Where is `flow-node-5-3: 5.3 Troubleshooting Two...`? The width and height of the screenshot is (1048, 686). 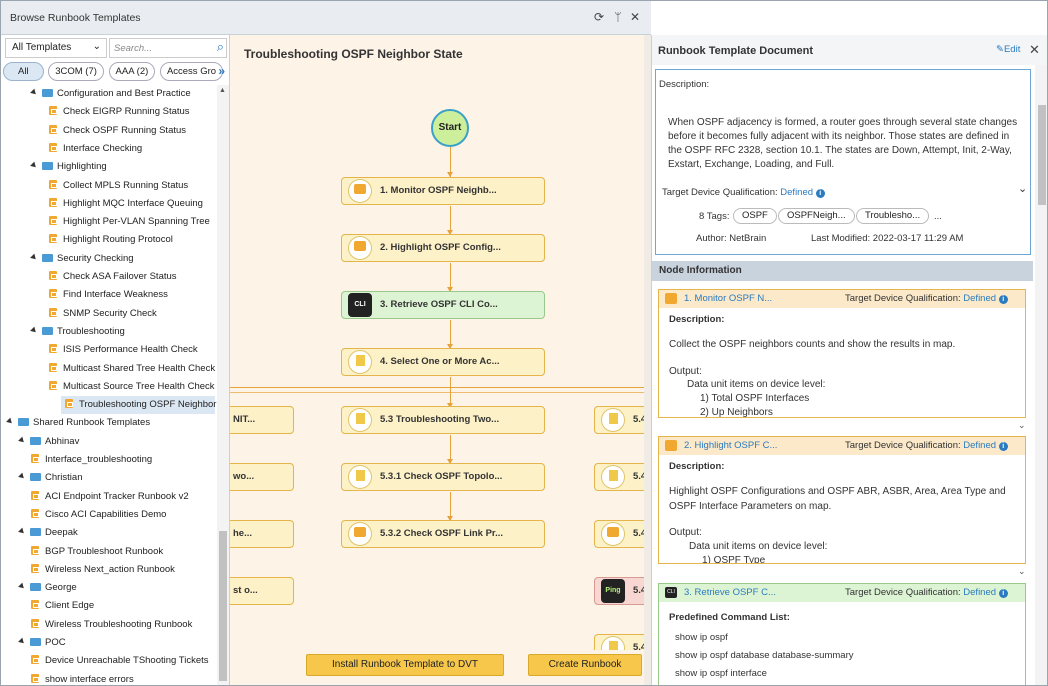 flow-node-5-3: 5.3 Troubleshooting Two... is located at coordinates (443, 420).